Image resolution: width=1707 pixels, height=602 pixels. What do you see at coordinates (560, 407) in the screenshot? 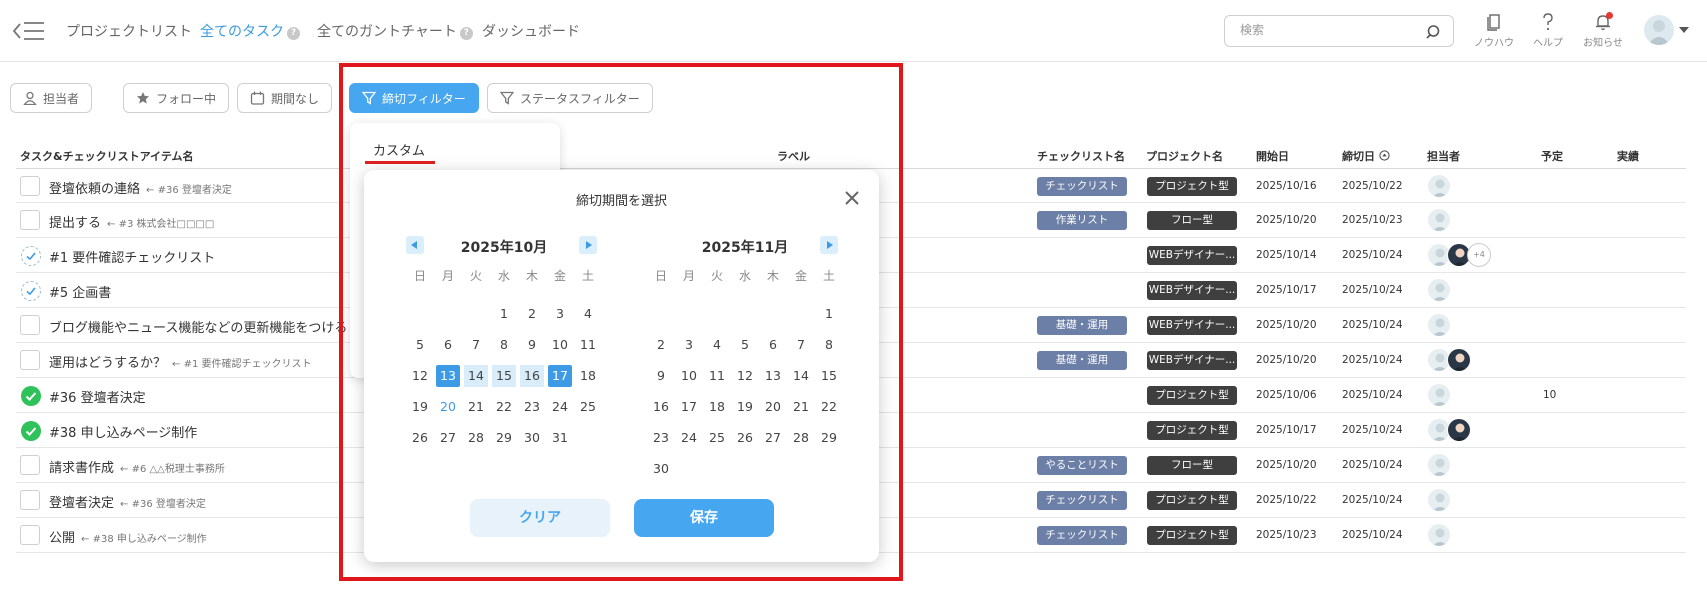
I see `calendar-day: 24` at bounding box center [560, 407].